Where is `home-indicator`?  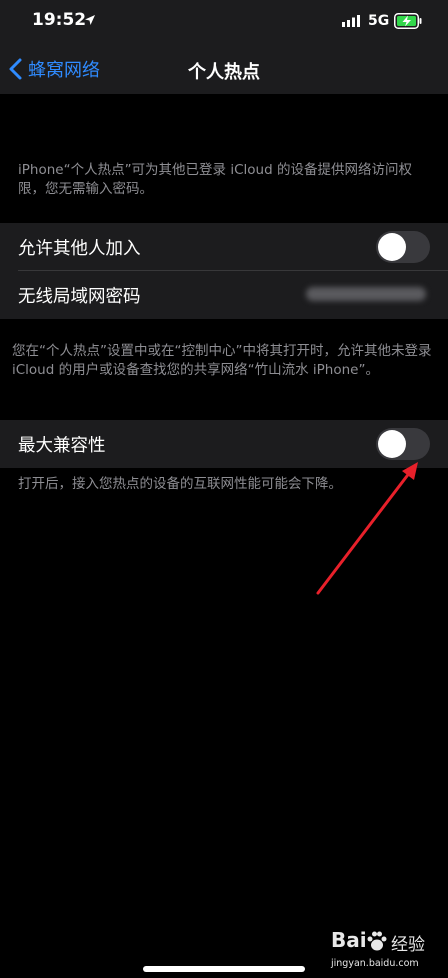
home-indicator is located at coordinates (224, 969).